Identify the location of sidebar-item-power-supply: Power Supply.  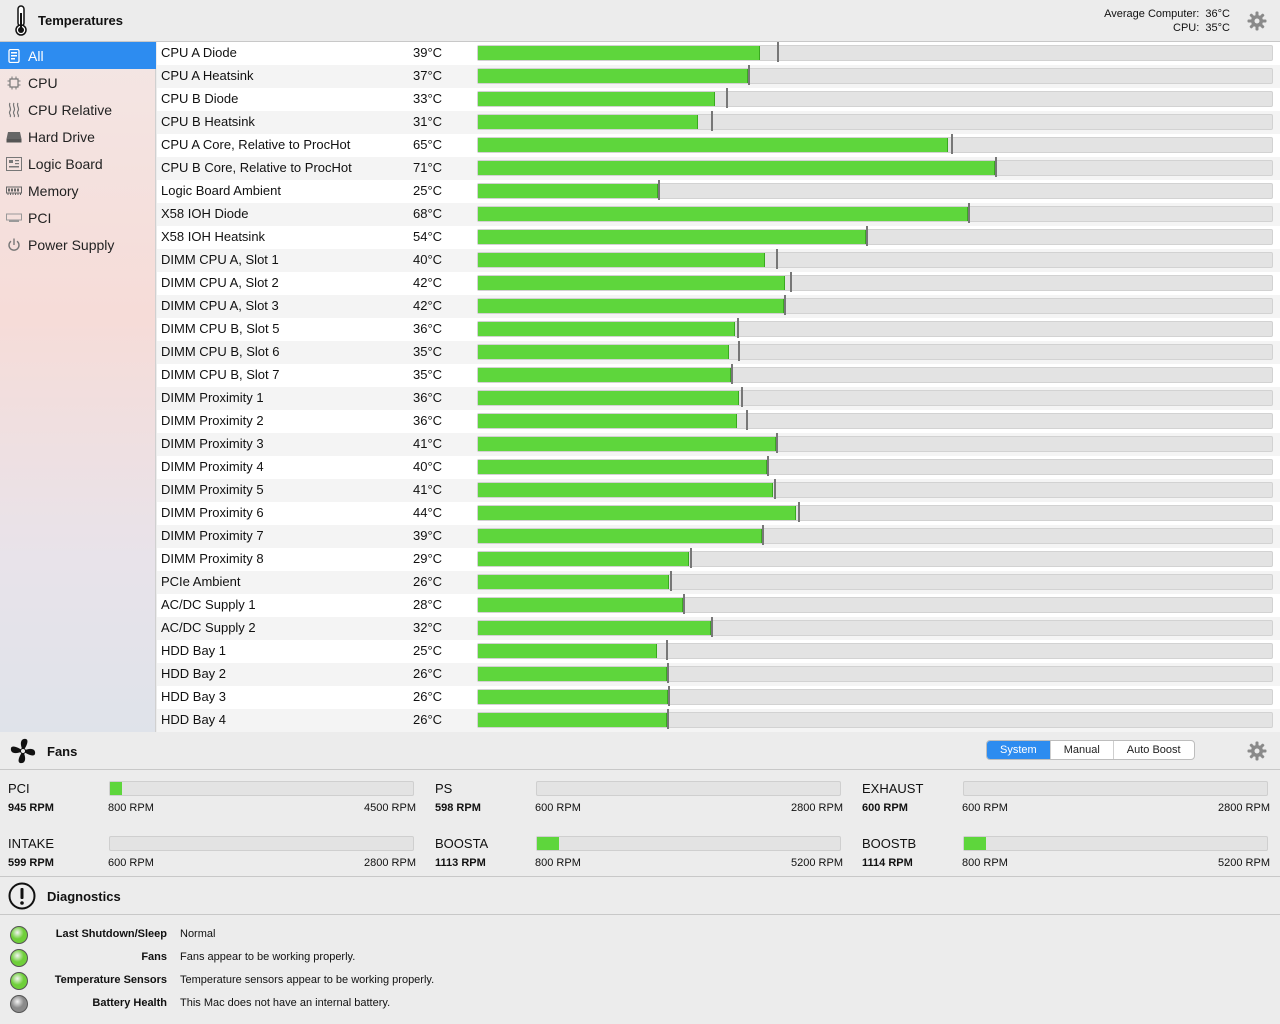
(78, 244).